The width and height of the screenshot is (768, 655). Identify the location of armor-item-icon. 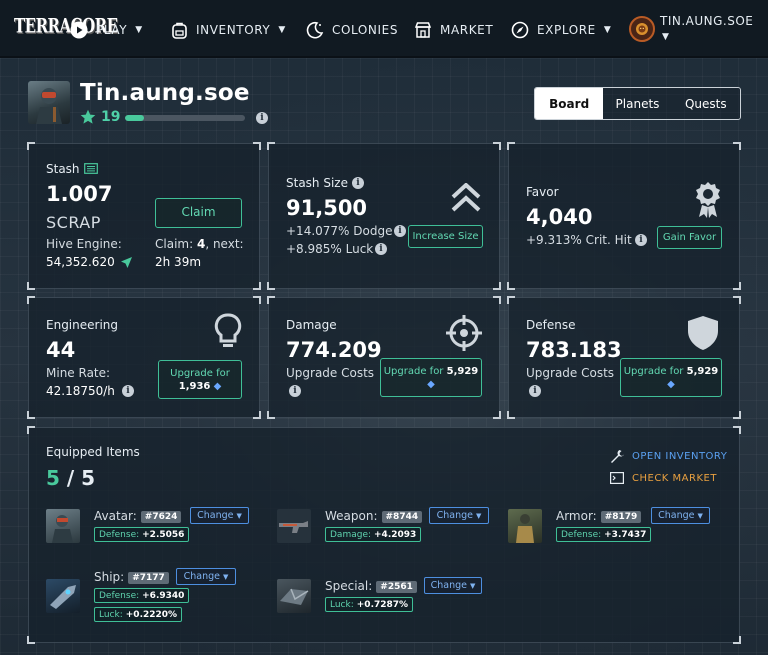
(525, 528).